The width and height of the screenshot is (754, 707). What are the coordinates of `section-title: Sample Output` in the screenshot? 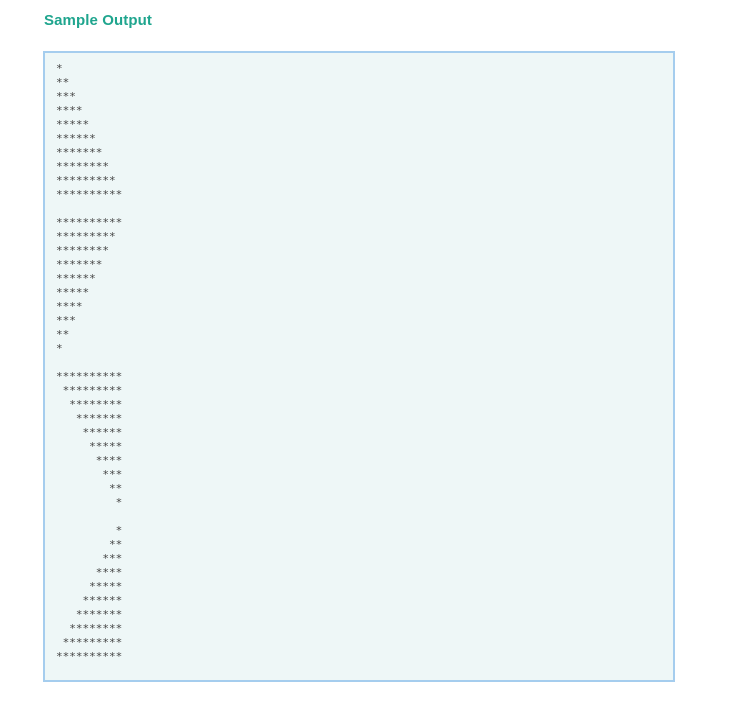 It's located at (98, 20).